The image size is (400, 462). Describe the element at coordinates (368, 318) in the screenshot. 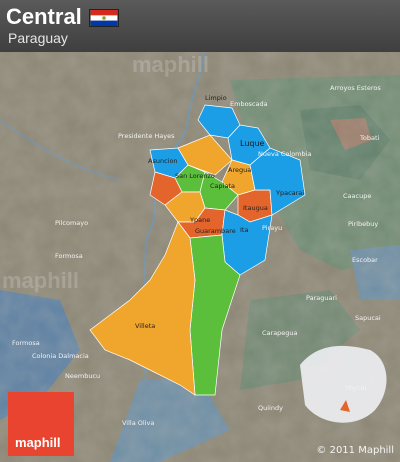

I see `label-sapucai: Sapucai` at that location.